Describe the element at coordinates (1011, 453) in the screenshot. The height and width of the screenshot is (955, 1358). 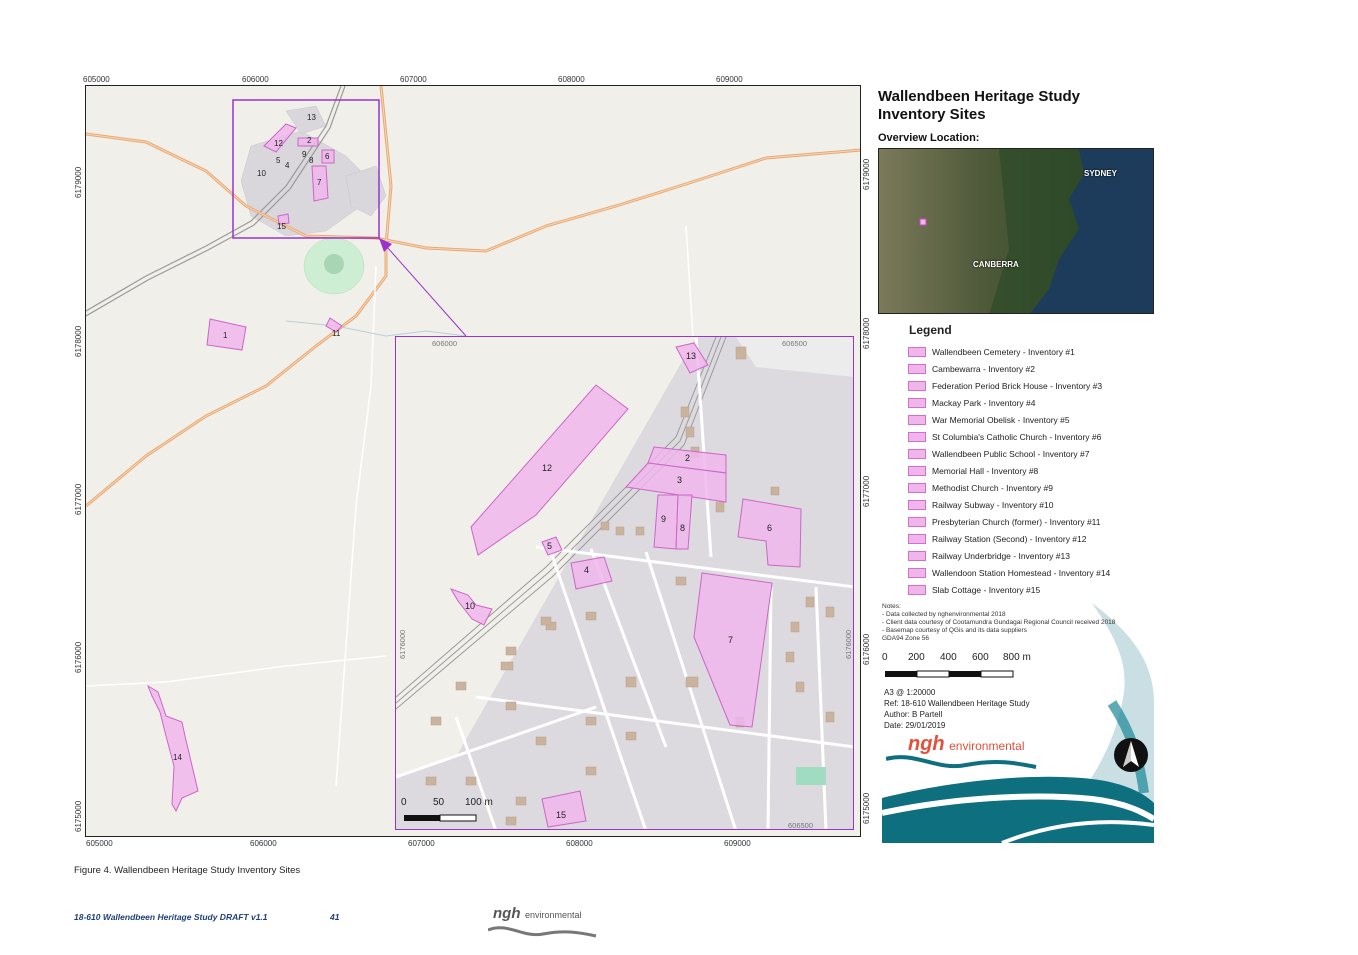
I see `legend-label: Wallendbeen Public School - Inventory #7` at that location.